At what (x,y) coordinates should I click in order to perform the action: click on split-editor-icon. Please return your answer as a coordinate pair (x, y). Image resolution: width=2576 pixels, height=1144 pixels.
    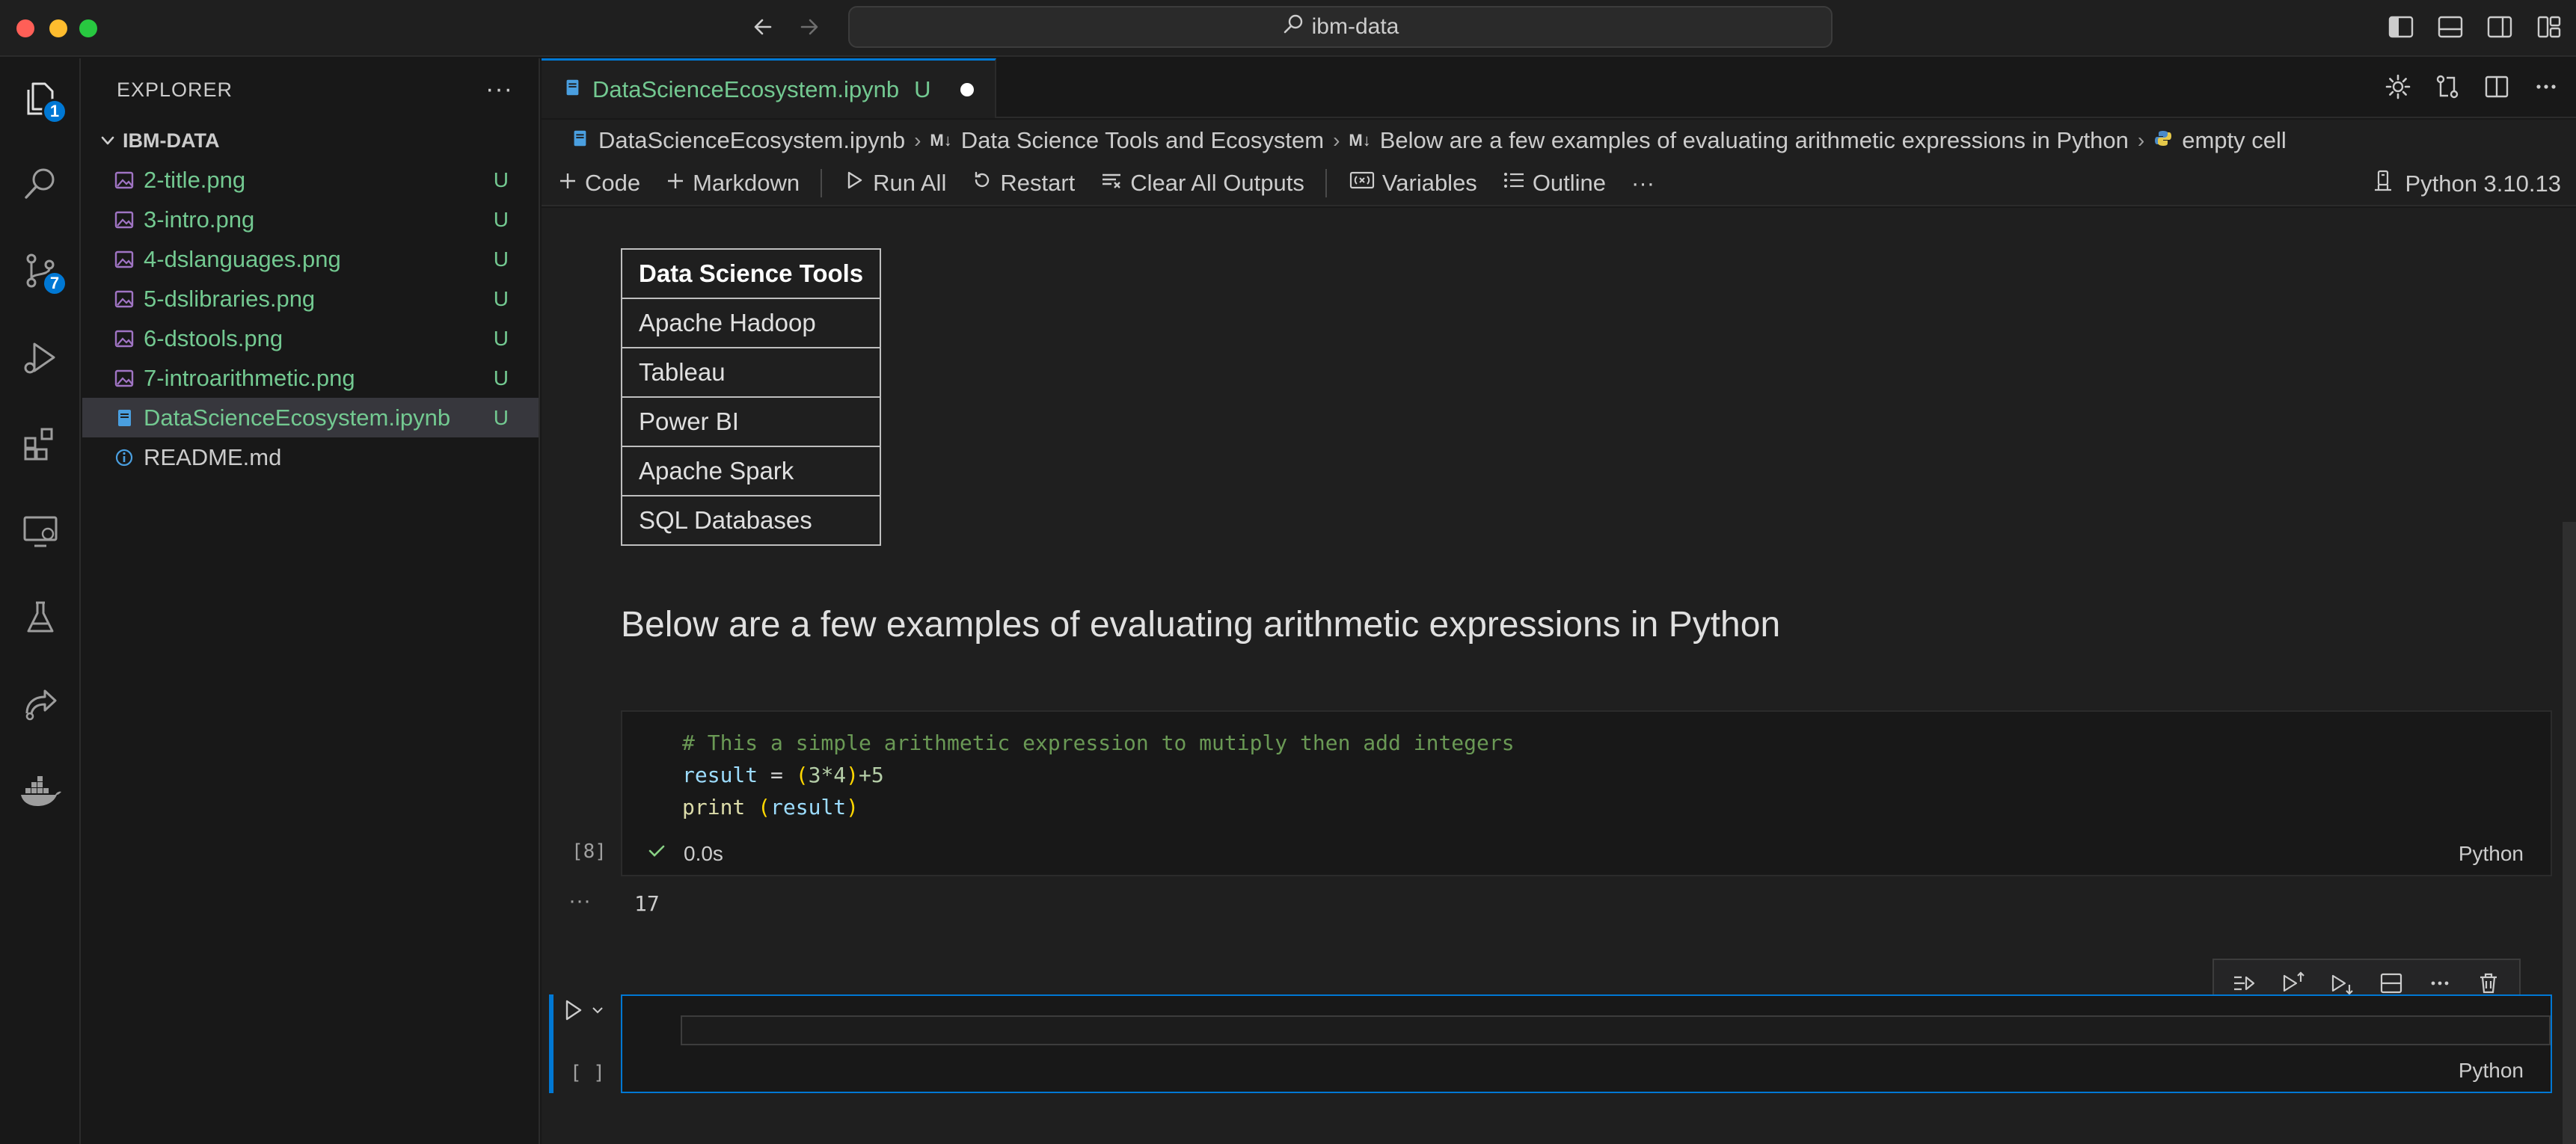
    Looking at the image, I should click on (2497, 87).